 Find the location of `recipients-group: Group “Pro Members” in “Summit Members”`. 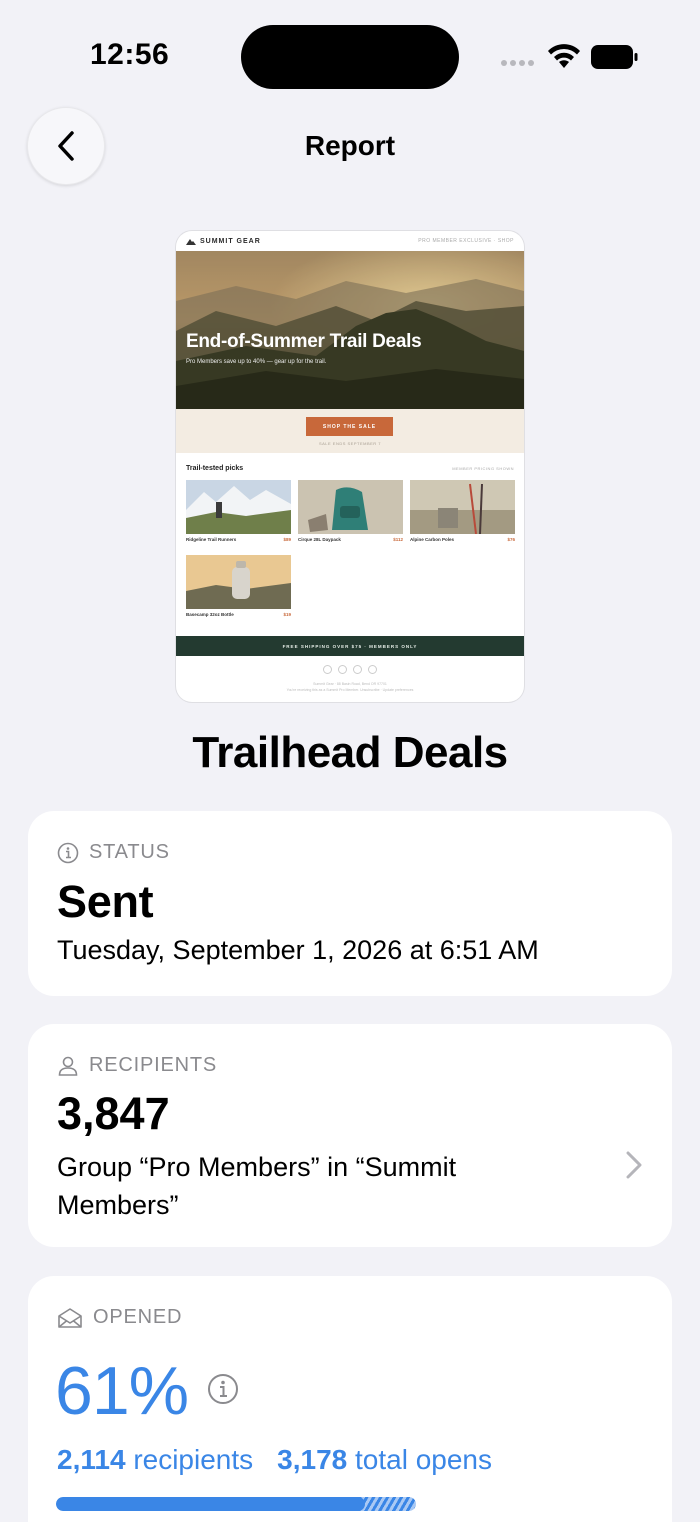

recipients-group: Group “Pro Members” in “Summit Members” is located at coordinates (257, 1186).